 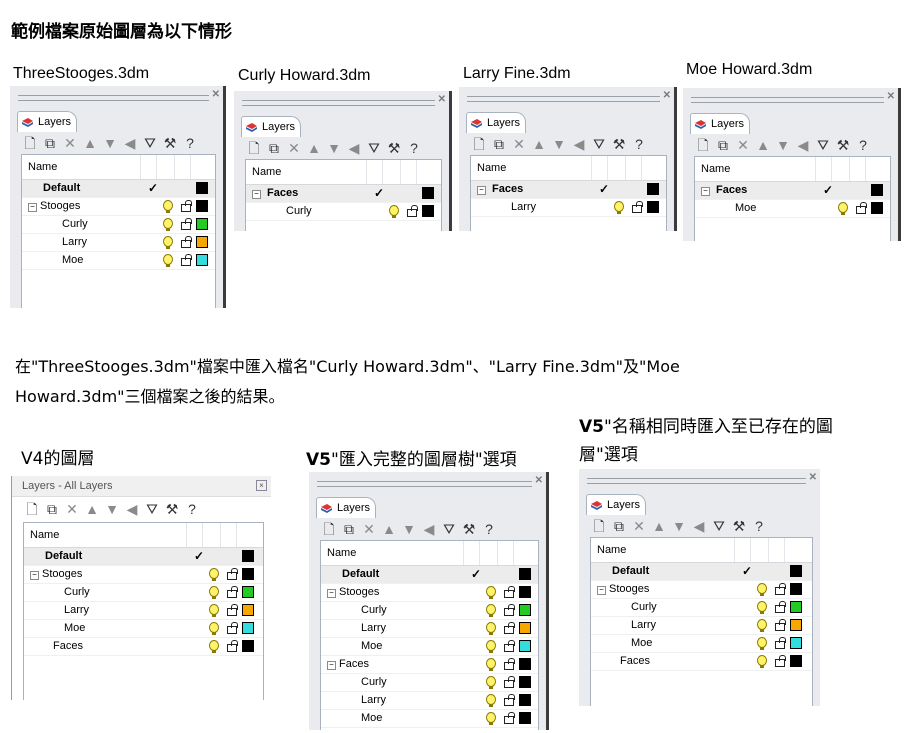 I want to click on tools-icon: ⚒, so click(x=469, y=529).